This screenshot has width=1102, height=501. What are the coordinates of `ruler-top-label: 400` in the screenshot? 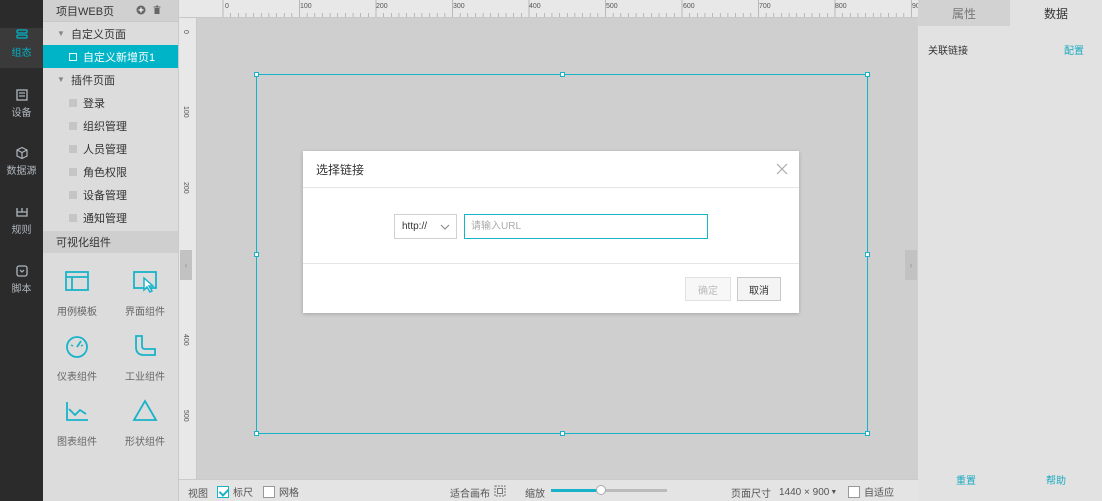 It's located at (535, 6).